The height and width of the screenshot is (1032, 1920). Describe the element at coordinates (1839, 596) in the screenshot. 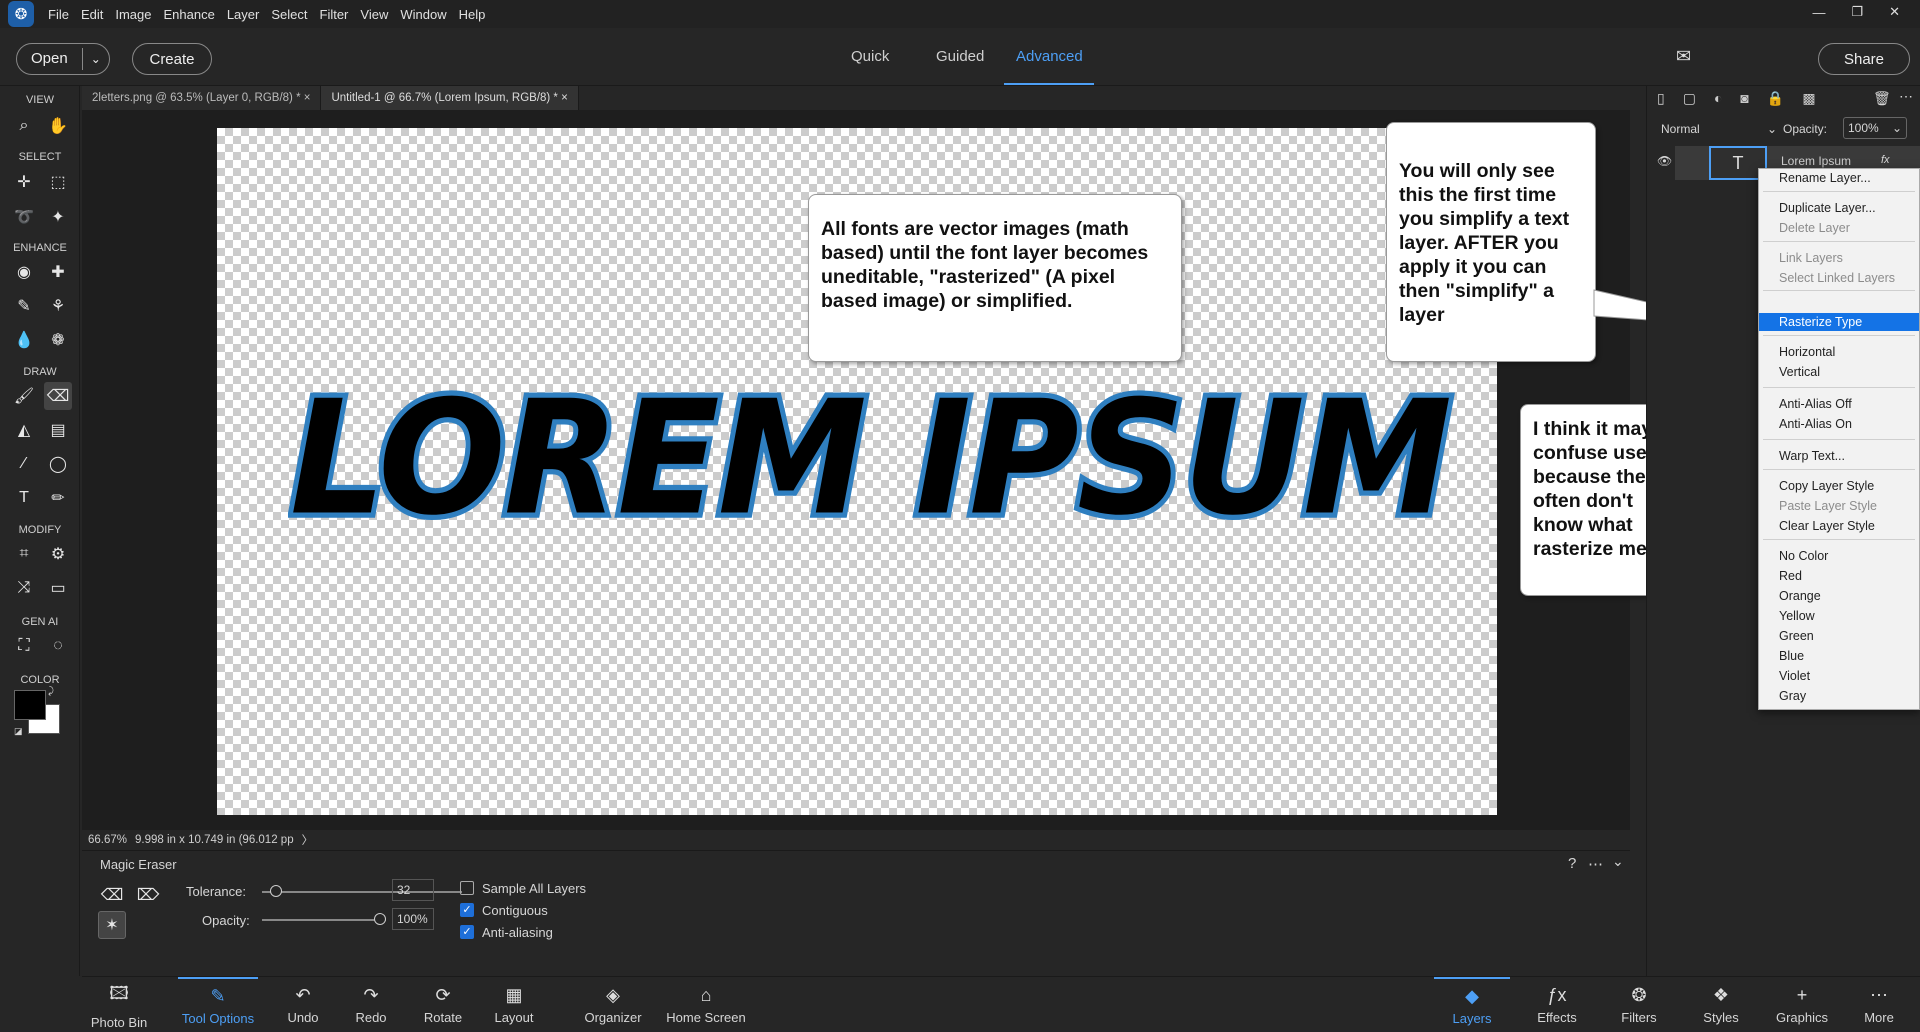

I see `menu-color-orange: Orange` at that location.